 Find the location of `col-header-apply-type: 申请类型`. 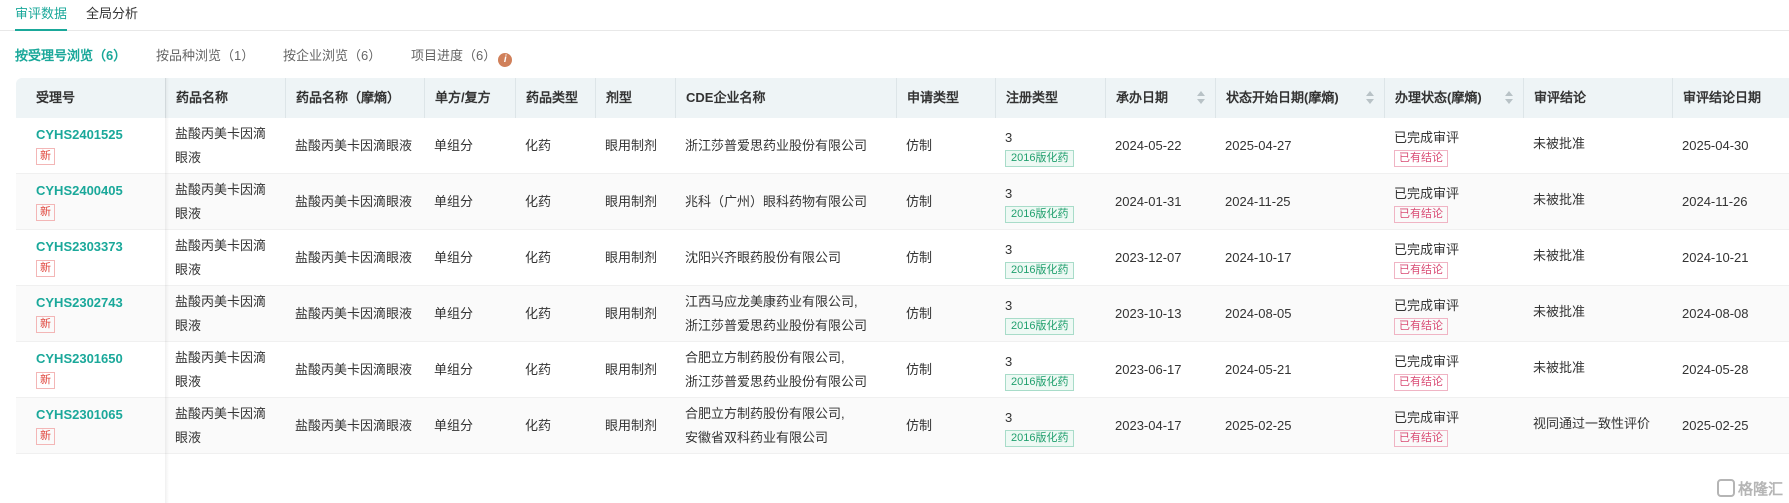

col-header-apply-type: 申请类型 is located at coordinates (945, 98).